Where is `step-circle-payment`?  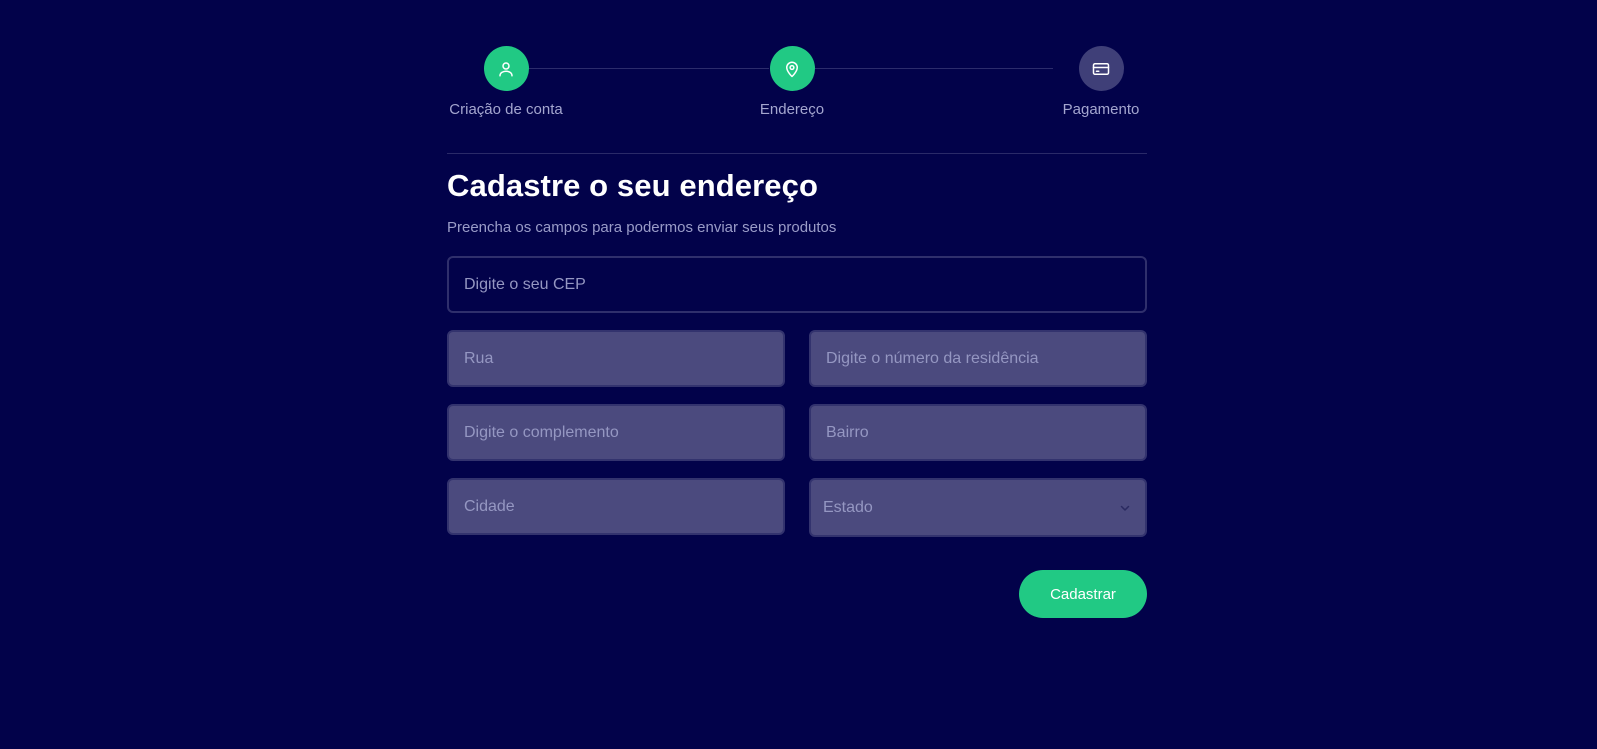
step-circle-payment is located at coordinates (1101, 68).